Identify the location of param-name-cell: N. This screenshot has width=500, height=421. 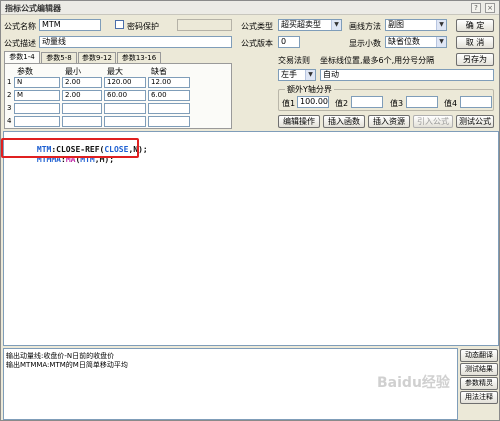
(37, 82).